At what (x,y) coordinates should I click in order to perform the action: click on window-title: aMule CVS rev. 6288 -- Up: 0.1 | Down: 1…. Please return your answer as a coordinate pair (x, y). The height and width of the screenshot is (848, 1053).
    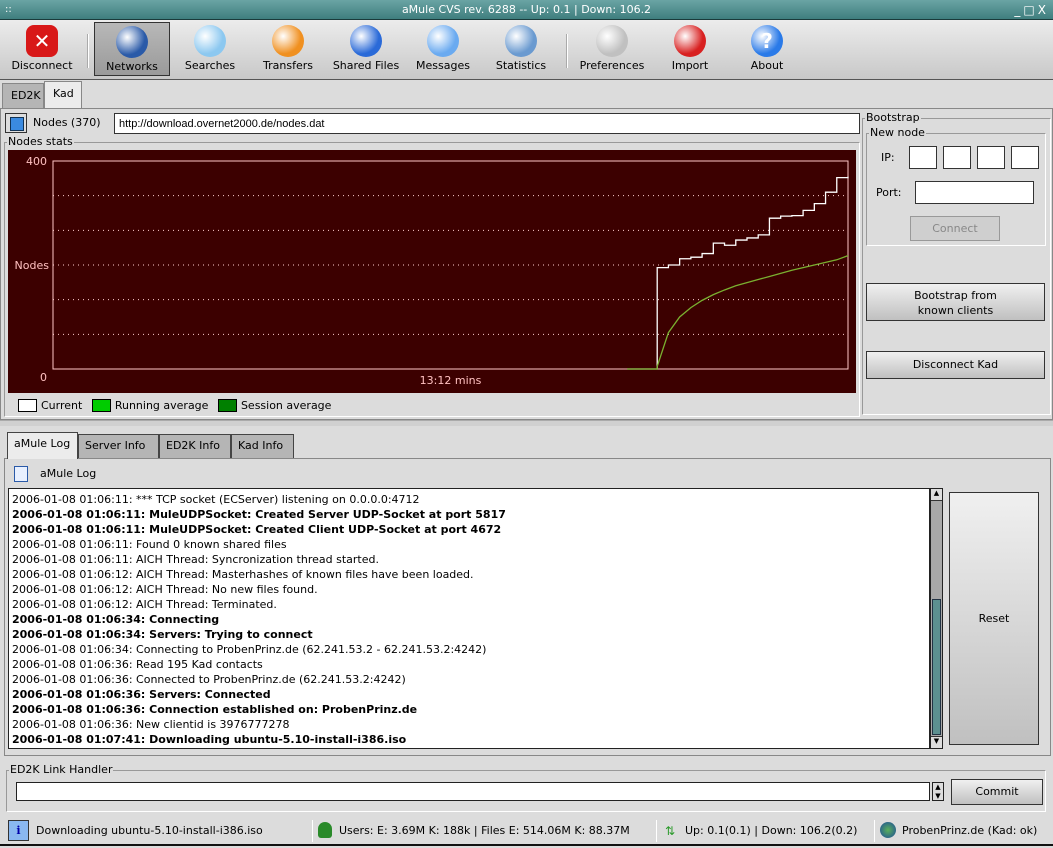
    Looking at the image, I should click on (526, 9).